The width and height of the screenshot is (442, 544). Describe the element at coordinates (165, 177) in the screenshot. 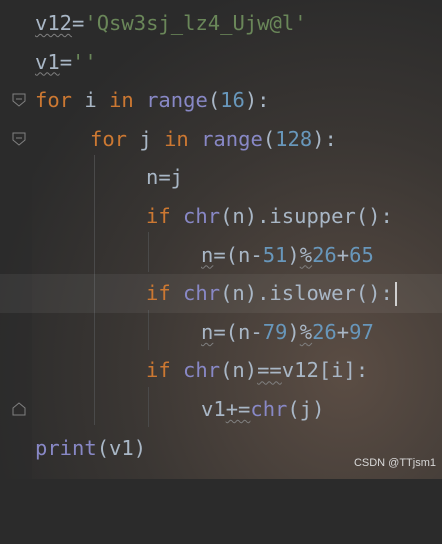

I see `assignment: n=j` at that location.